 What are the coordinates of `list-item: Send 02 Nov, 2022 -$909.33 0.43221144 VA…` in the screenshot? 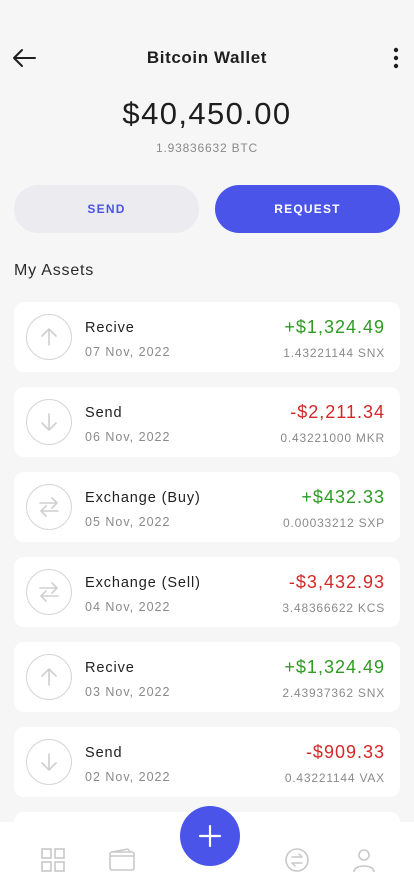 It's located at (207, 762).